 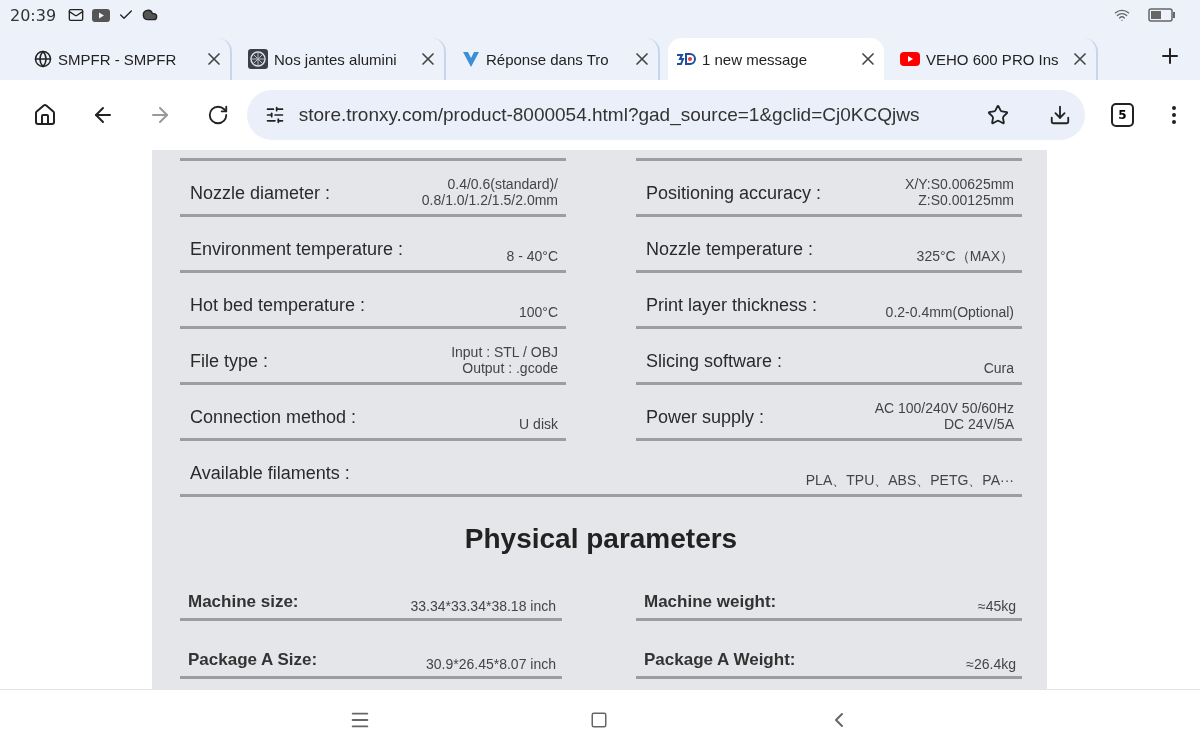 What do you see at coordinates (730, 250) in the screenshot?
I see `spec-label: Nozzle temperature :` at bounding box center [730, 250].